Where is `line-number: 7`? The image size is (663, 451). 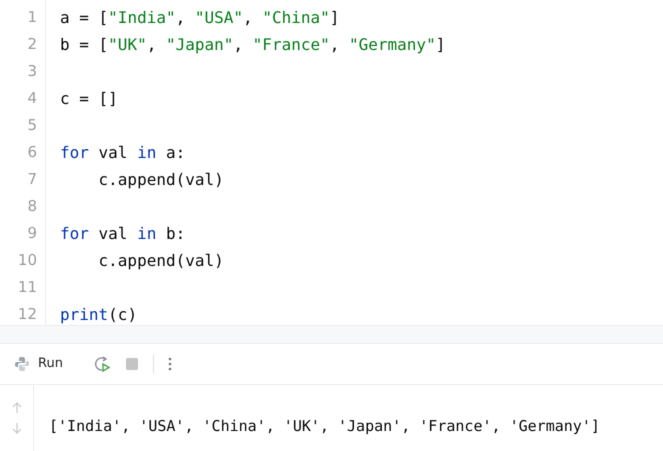
line-number: 7 is located at coordinates (32, 179).